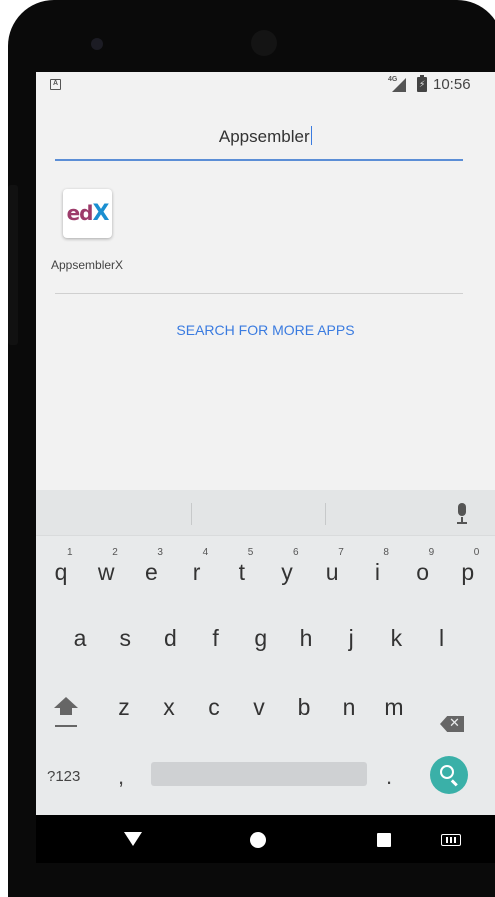  What do you see at coordinates (394, 707) in the screenshot?
I see `key-m: m` at bounding box center [394, 707].